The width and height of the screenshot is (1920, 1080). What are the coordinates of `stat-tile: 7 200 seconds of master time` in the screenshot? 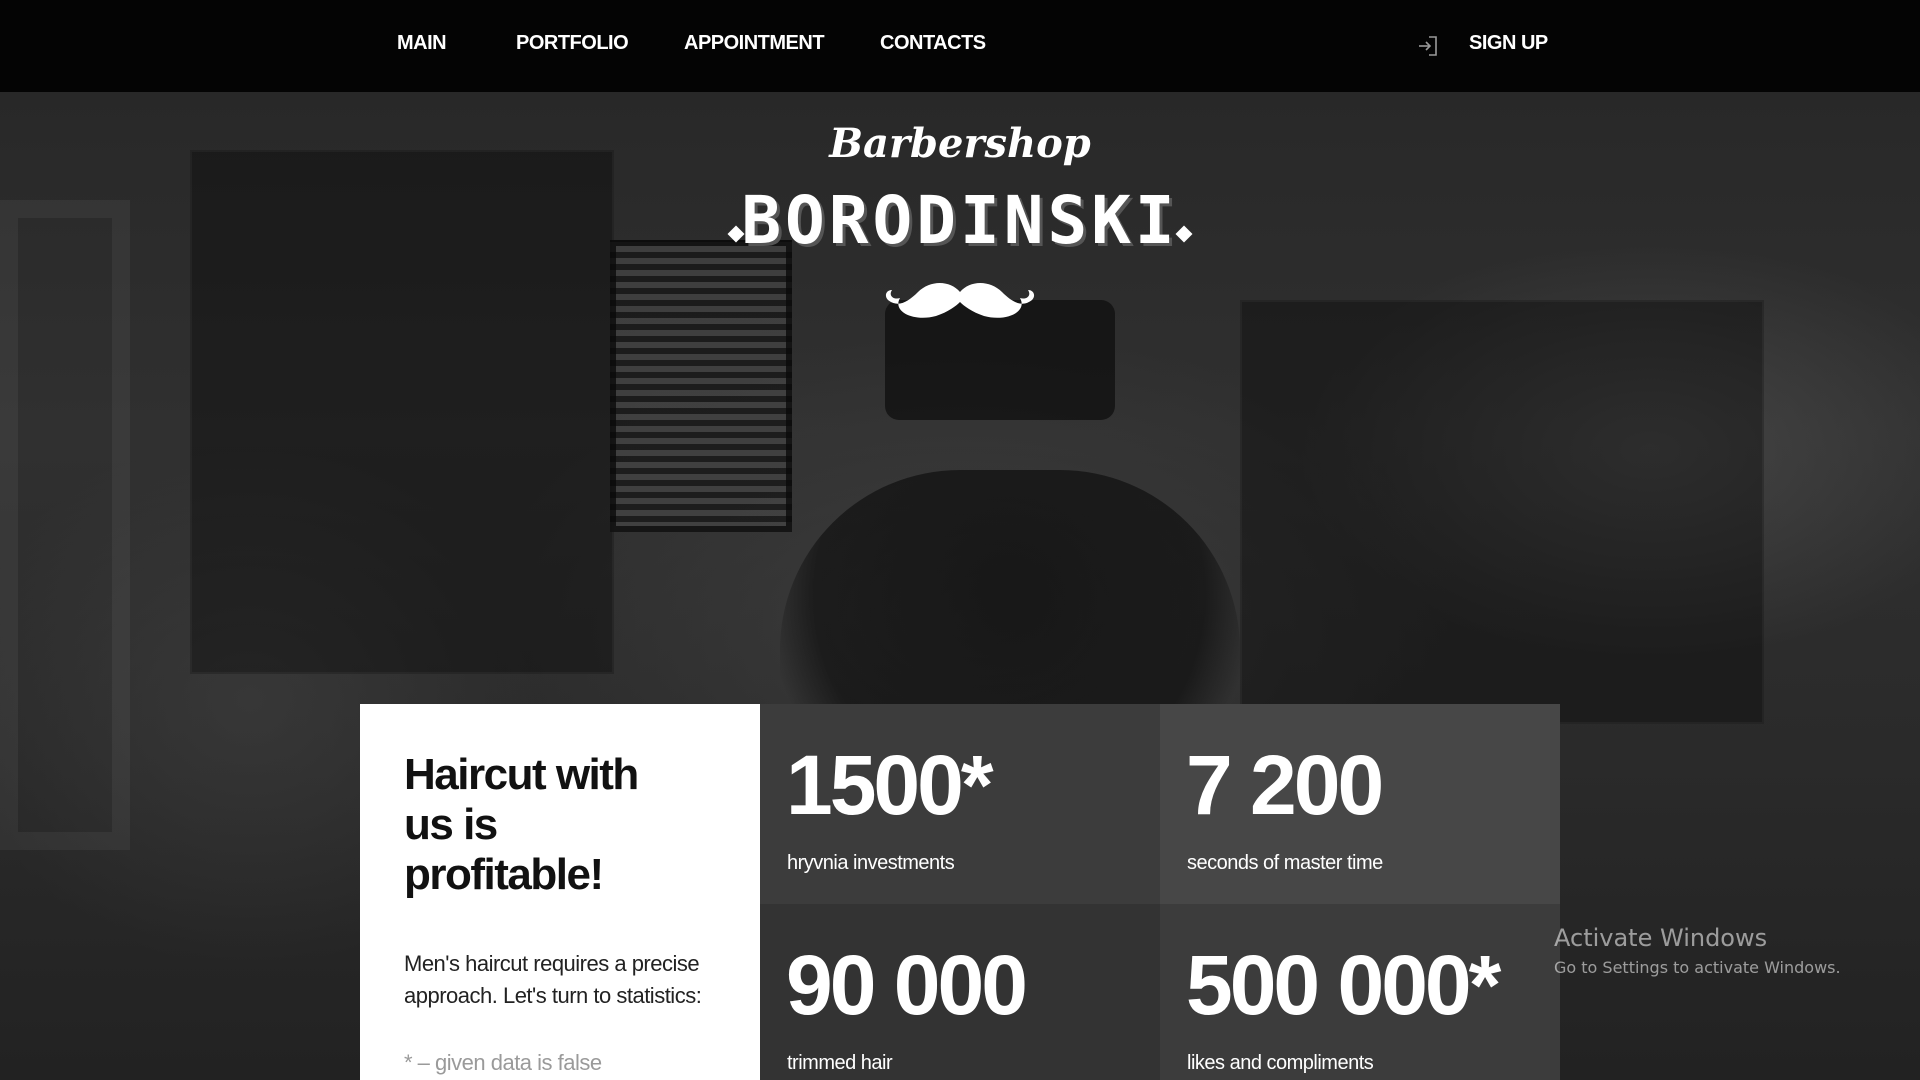 It's located at (1360, 804).